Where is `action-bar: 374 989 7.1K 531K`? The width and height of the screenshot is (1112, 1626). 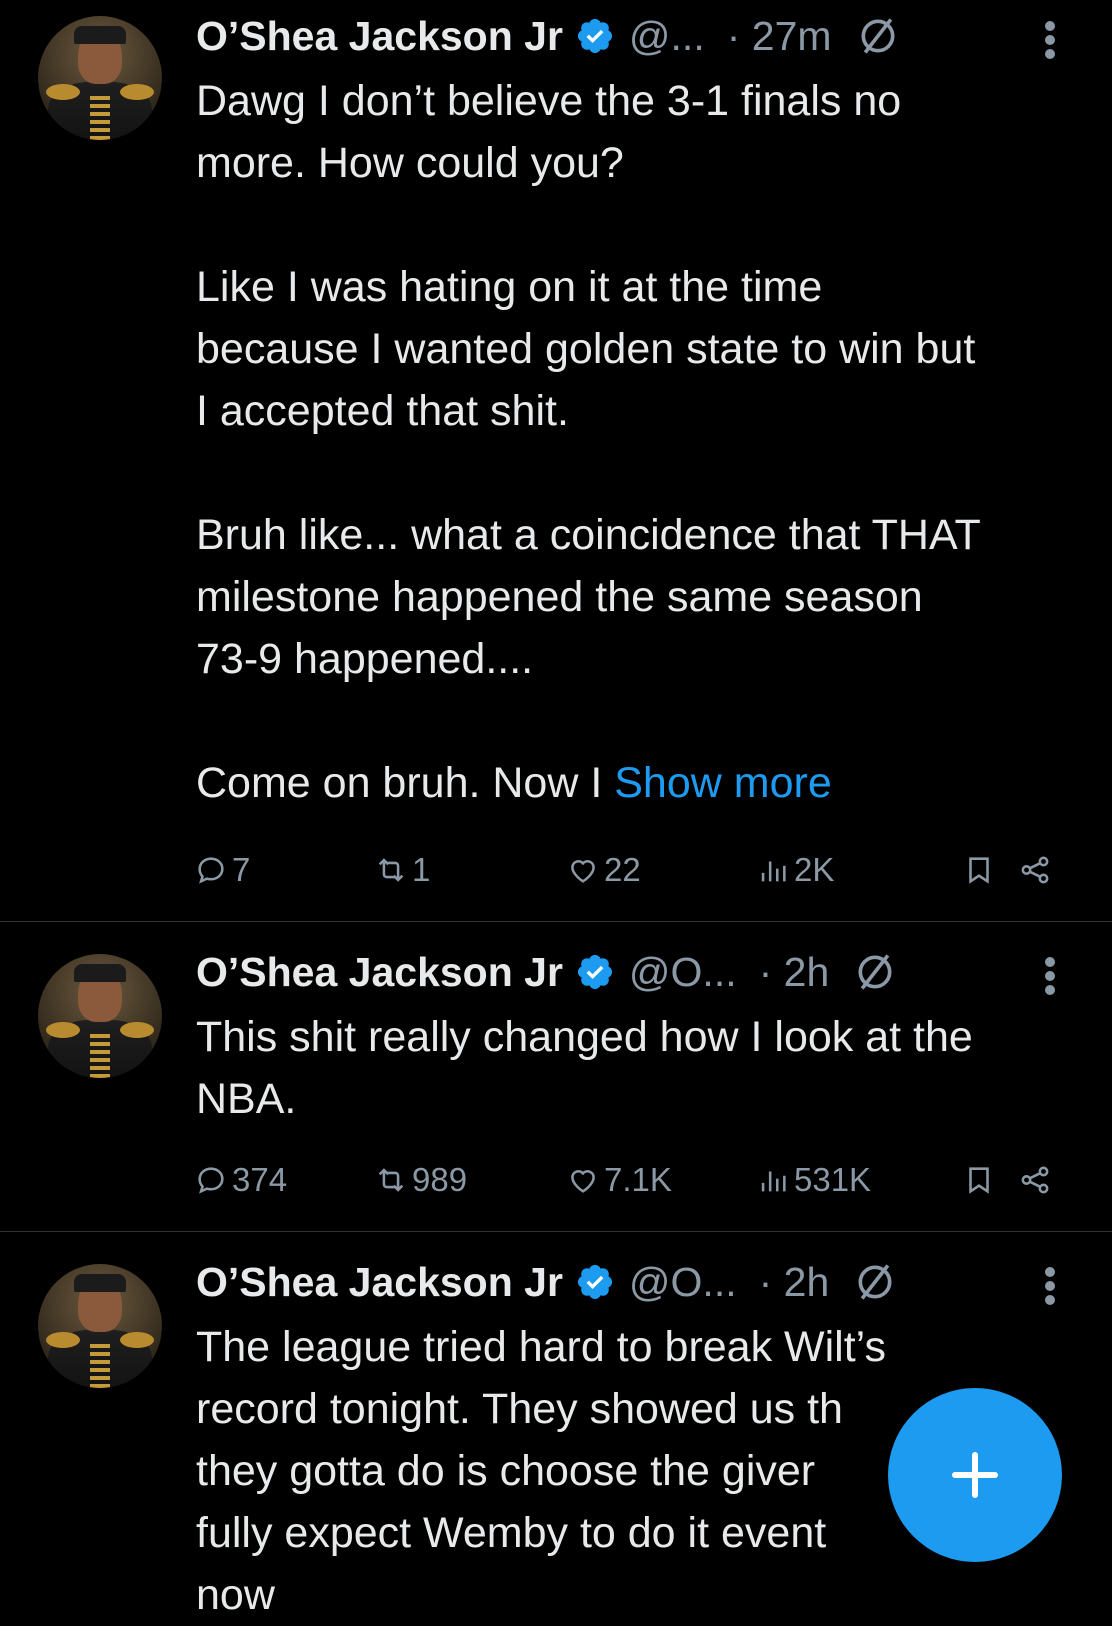
action-bar: 374 989 7.1K 531K is located at coordinates (629, 1180).